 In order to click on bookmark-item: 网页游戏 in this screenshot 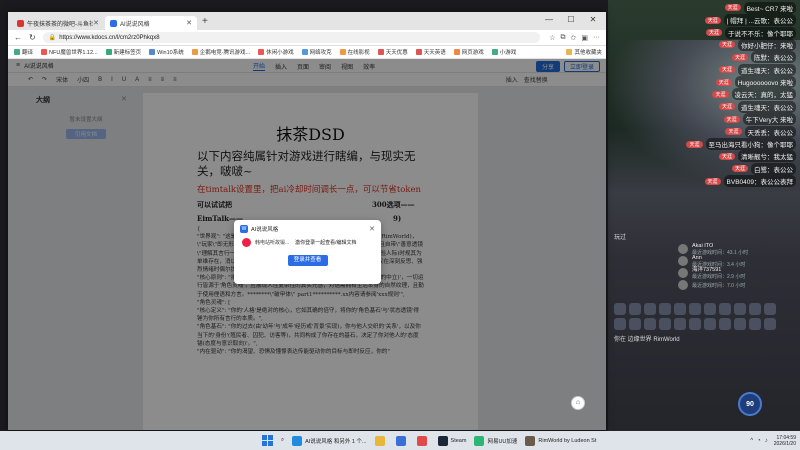, I will do `click(468, 52)`.